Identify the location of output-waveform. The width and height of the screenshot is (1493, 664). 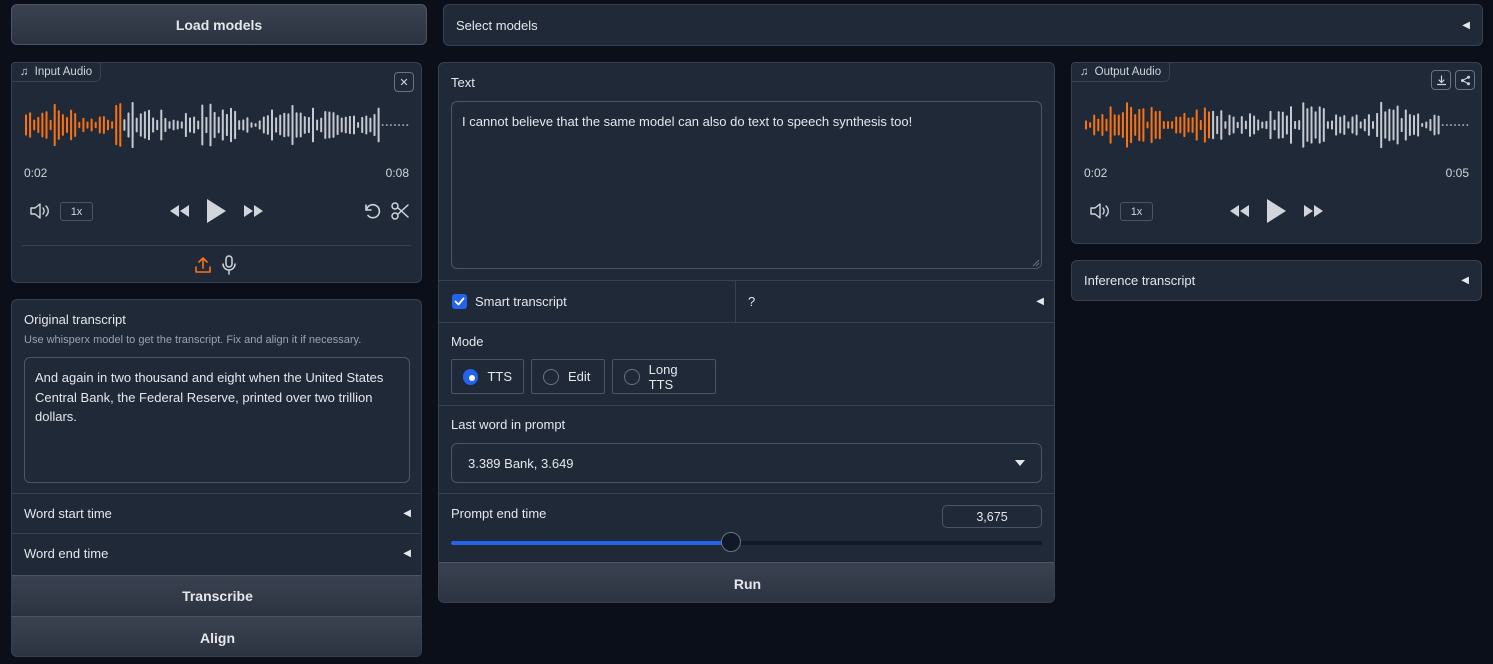
(1277, 125).